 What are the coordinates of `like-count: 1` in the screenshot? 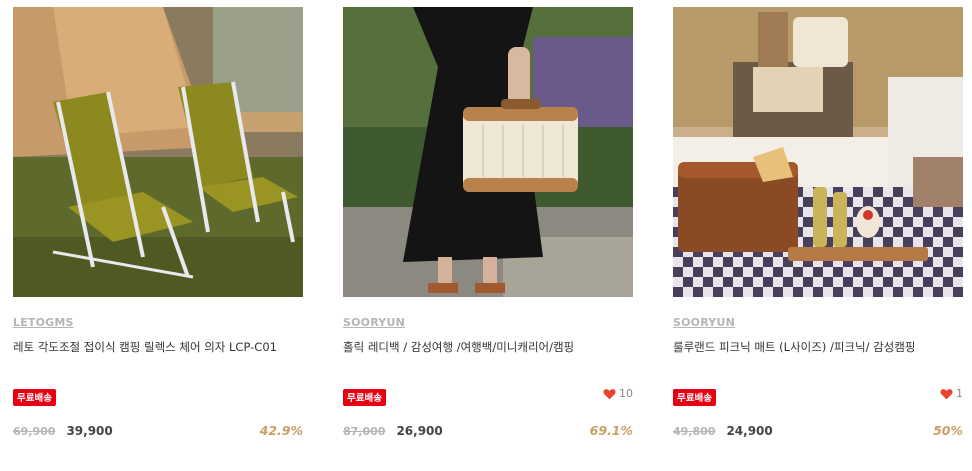 It's located at (959, 393).